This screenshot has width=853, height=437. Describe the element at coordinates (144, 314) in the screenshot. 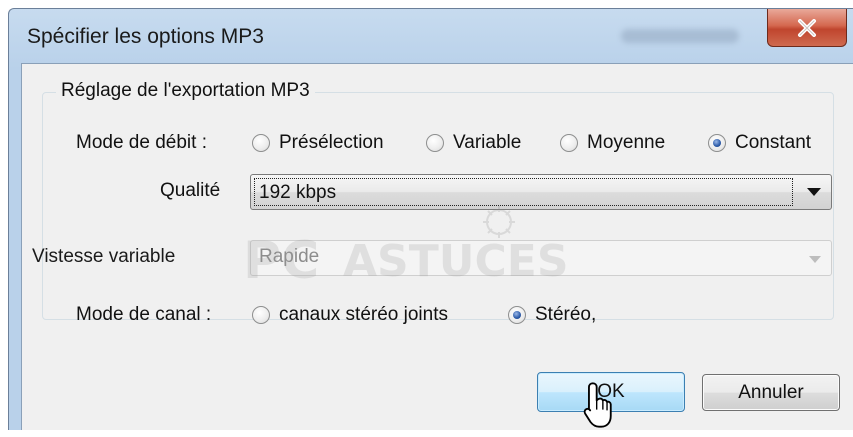

I see `channel-mode-label: Mode de canal :` at that location.